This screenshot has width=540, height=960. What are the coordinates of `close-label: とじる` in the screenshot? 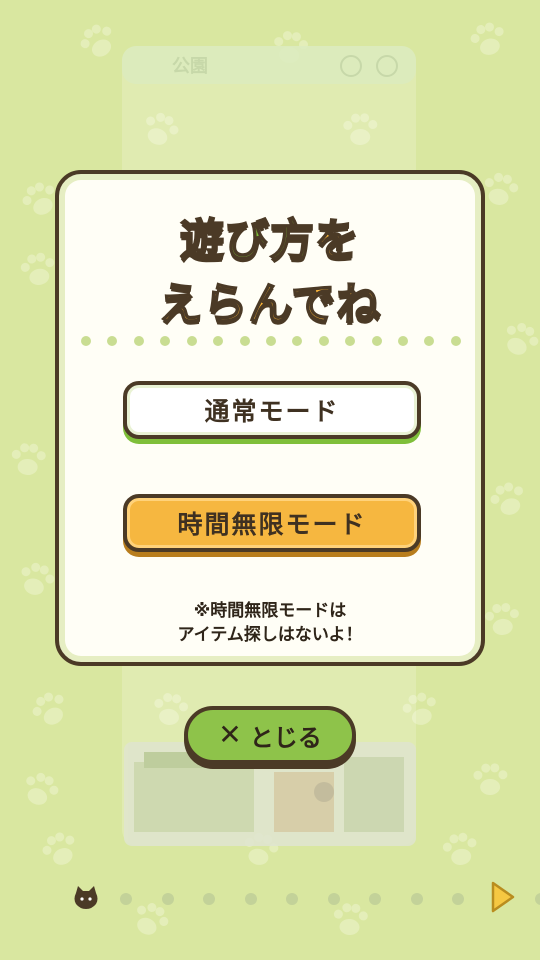 It's located at (285, 737).